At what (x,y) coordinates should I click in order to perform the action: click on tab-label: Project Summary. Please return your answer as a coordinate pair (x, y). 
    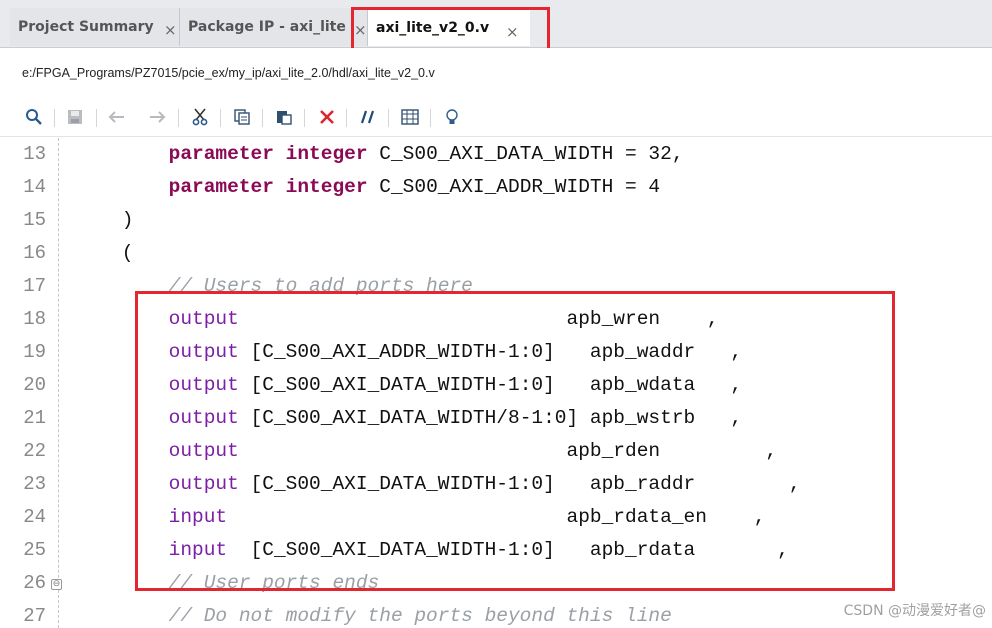
    Looking at the image, I should click on (86, 27).